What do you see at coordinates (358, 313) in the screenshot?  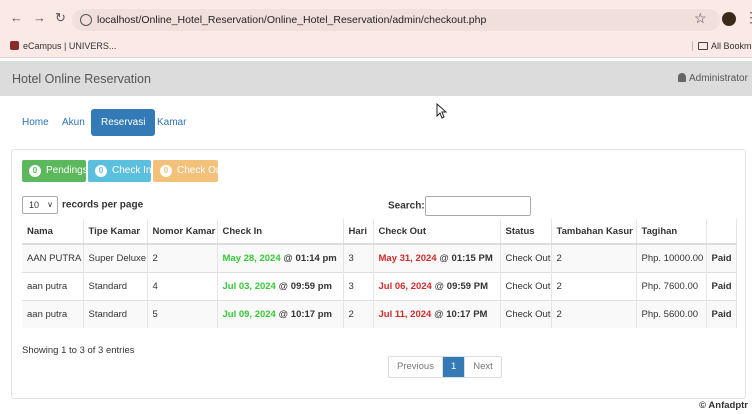 I see `cell-hari: 2` at bounding box center [358, 313].